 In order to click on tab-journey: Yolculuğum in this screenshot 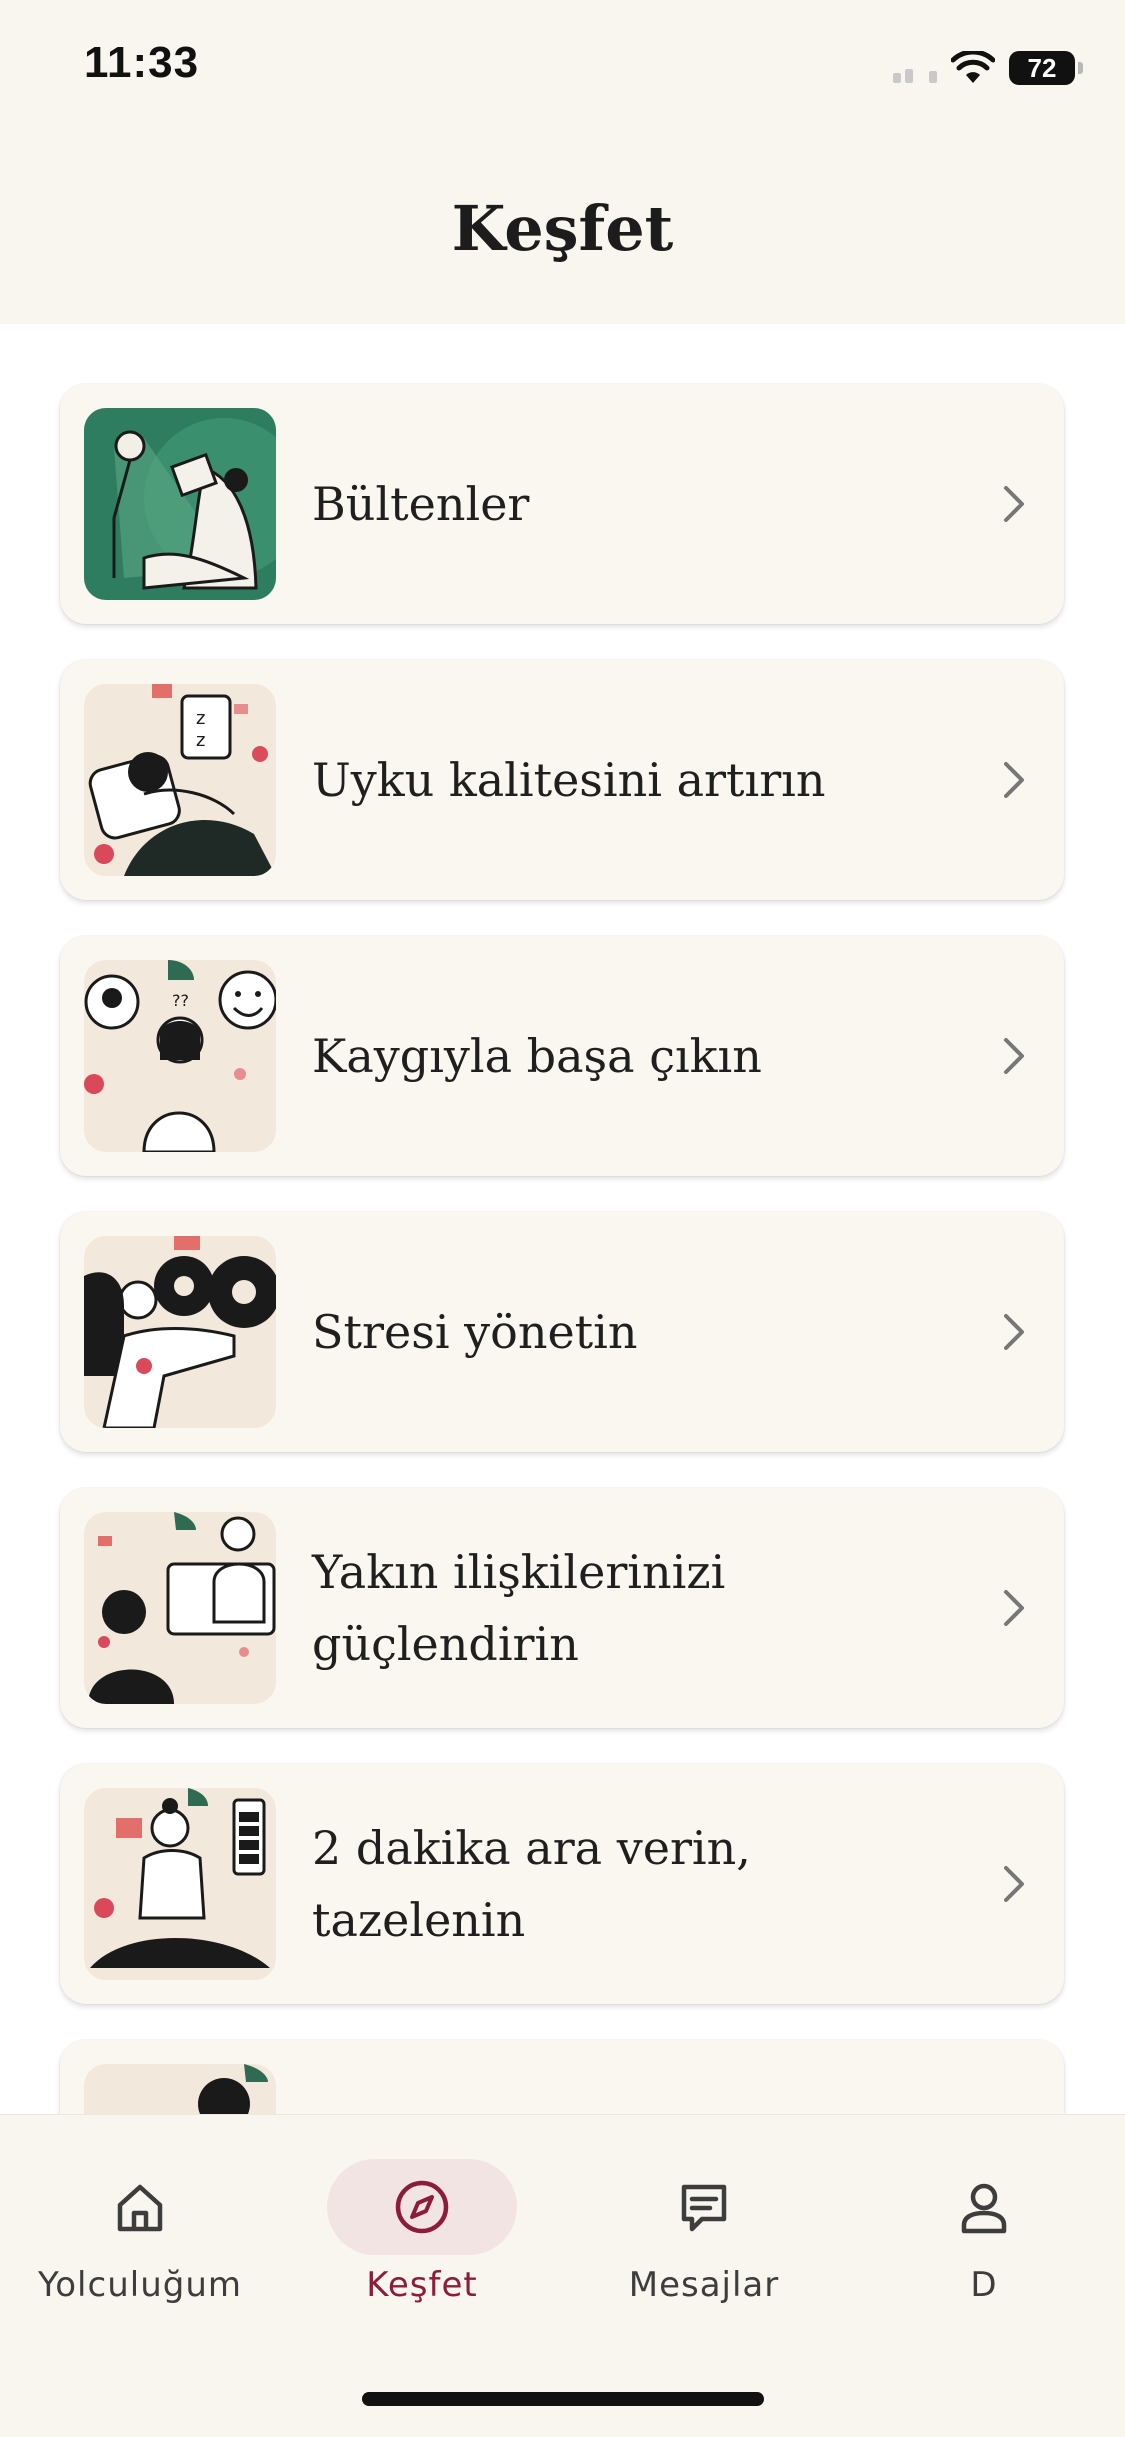, I will do `click(140, 2234)`.